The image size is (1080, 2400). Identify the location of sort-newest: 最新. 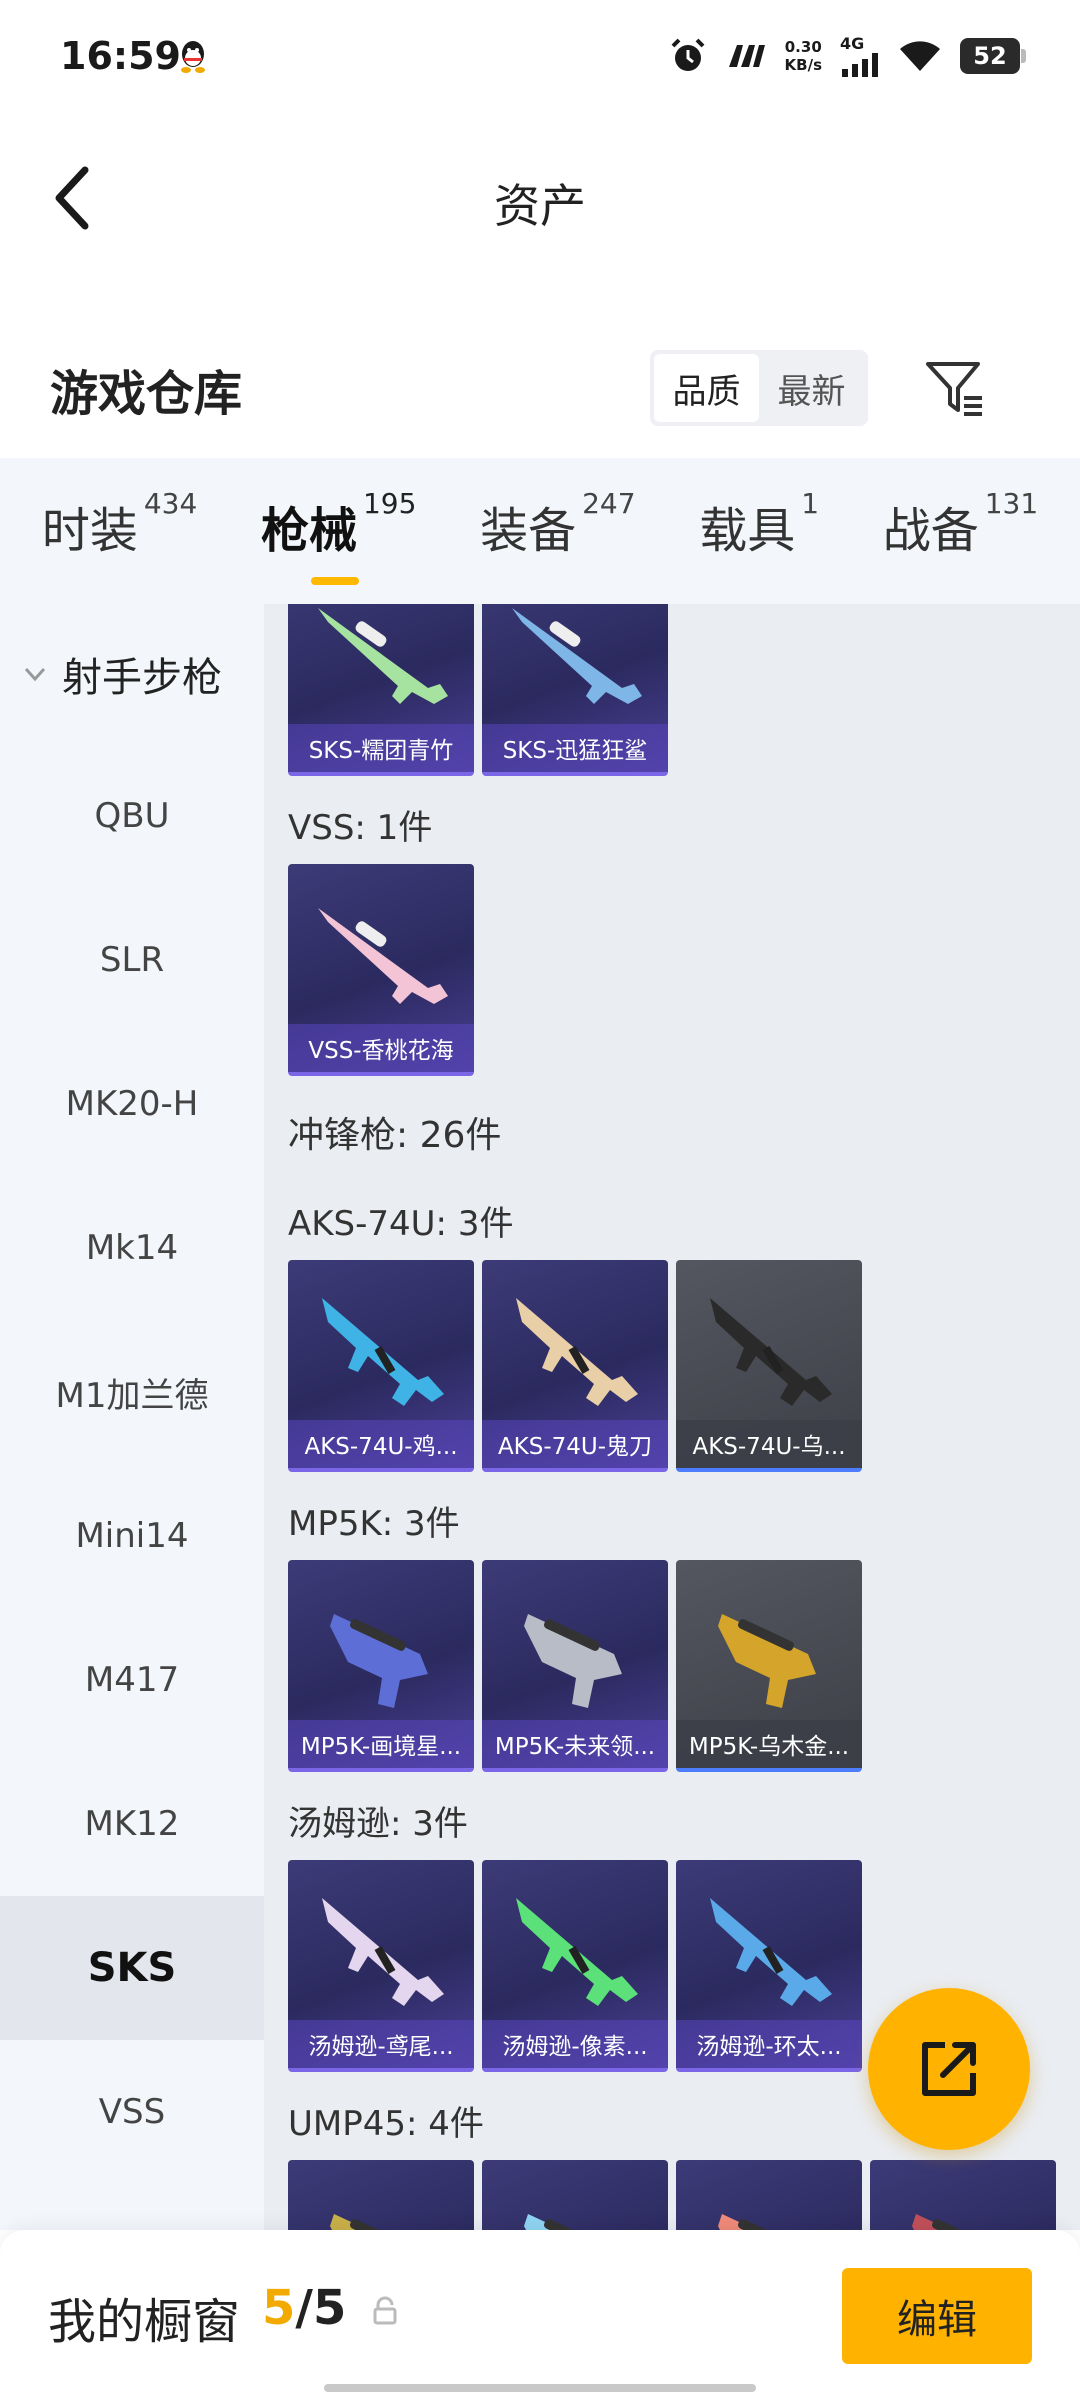
(811, 388).